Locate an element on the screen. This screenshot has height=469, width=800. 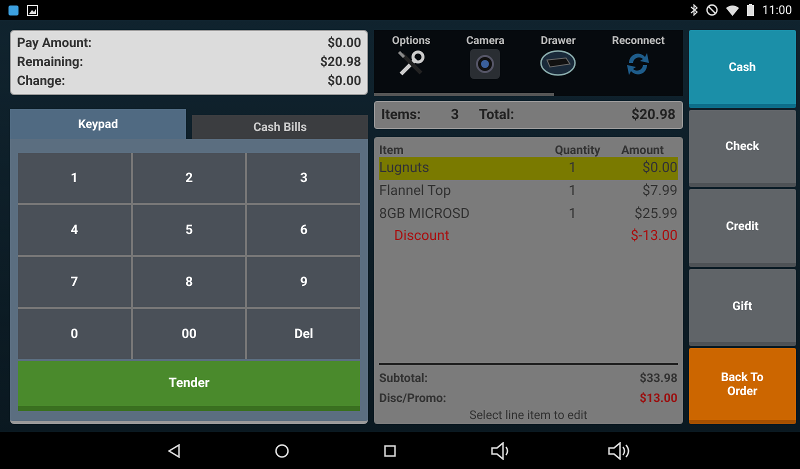
column-header: Amount is located at coordinates (642, 150).